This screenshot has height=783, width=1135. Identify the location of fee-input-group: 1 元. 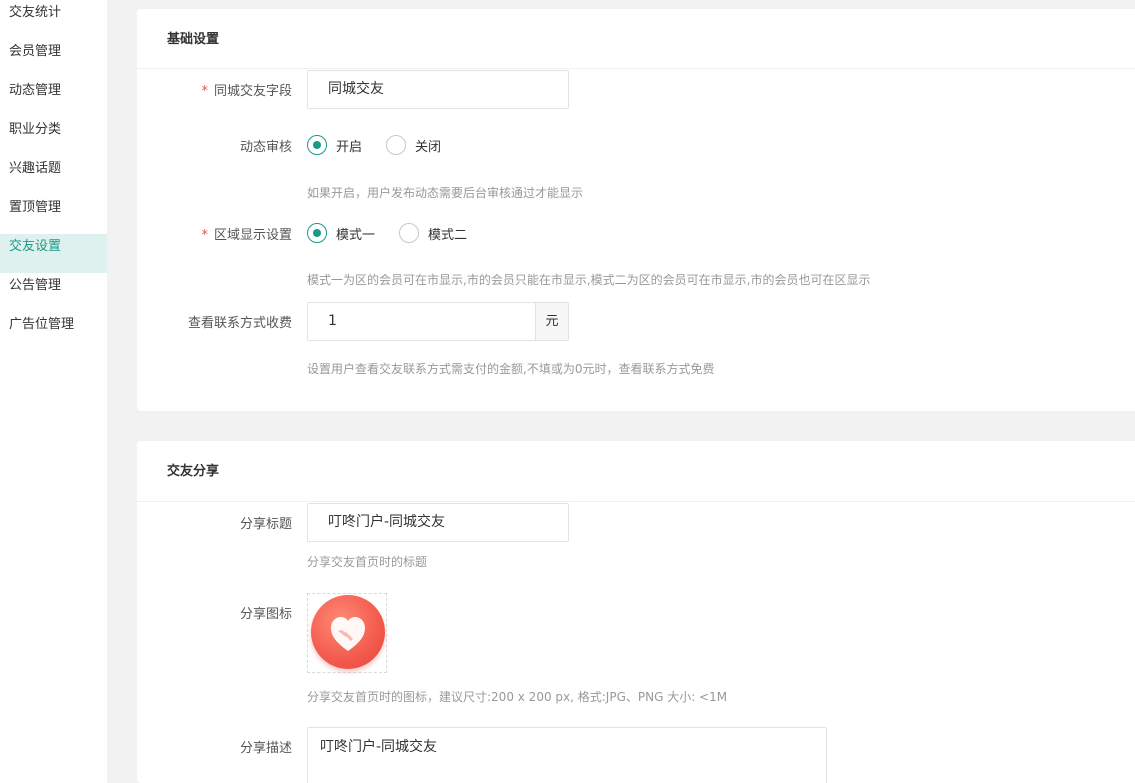
(438, 321).